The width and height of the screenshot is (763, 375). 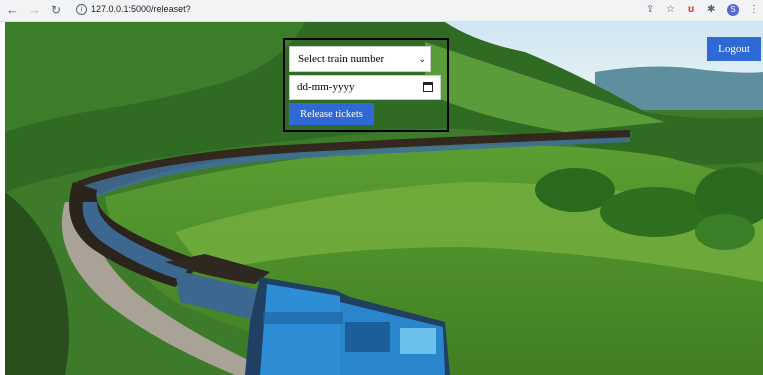 I want to click on forward-icon: →, so click(x=34, y=10).